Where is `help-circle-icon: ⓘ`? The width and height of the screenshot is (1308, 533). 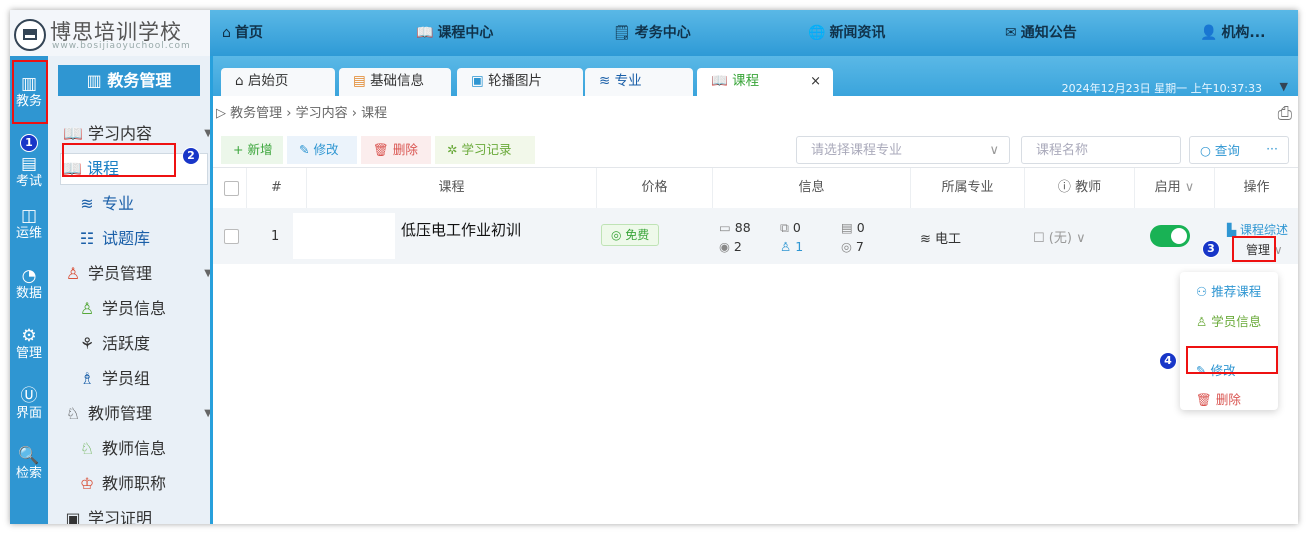 help-circle-icon: ⓘ is located at coordinates (1066, 187).